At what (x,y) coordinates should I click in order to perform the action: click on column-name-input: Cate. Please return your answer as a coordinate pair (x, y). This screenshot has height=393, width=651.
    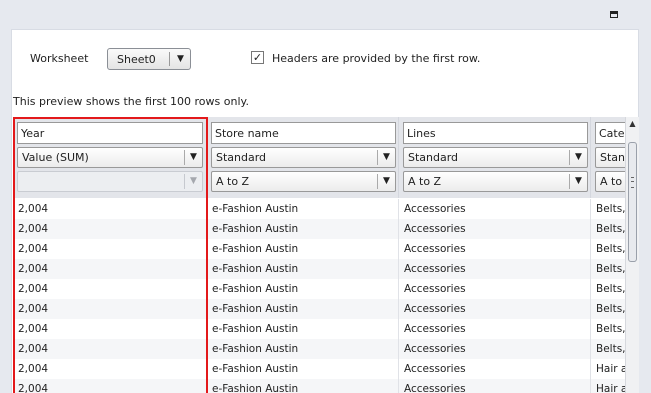
    Looking at the image, I should click on (610, 133).